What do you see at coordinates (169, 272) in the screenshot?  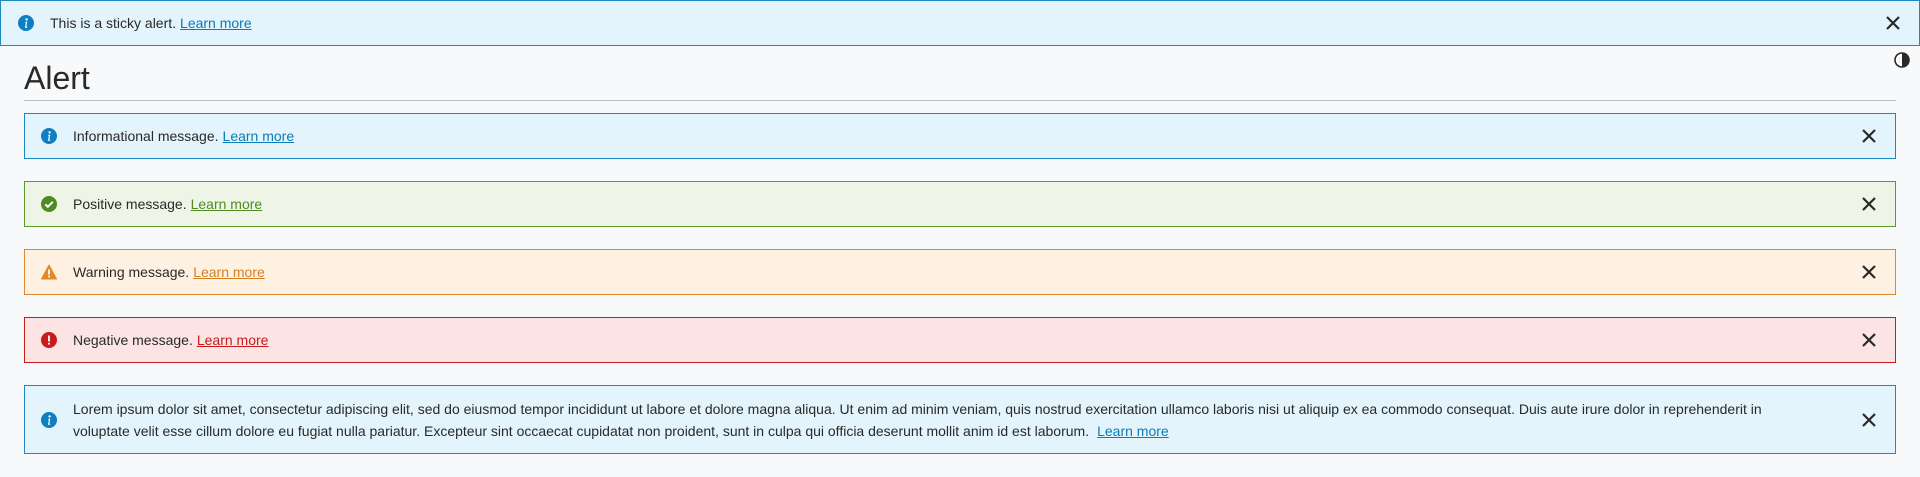 I see `alert-message: Warning message. Learn more` at bounding box center [169, 272].